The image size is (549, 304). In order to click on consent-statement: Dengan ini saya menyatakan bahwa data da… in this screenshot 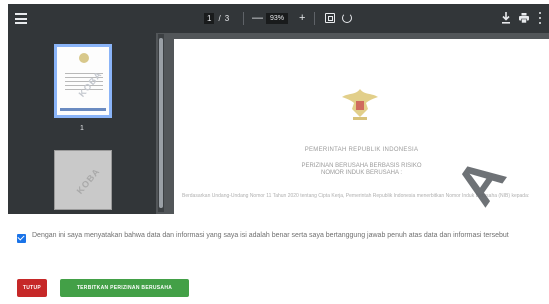, I will do `click(279, 237)`.